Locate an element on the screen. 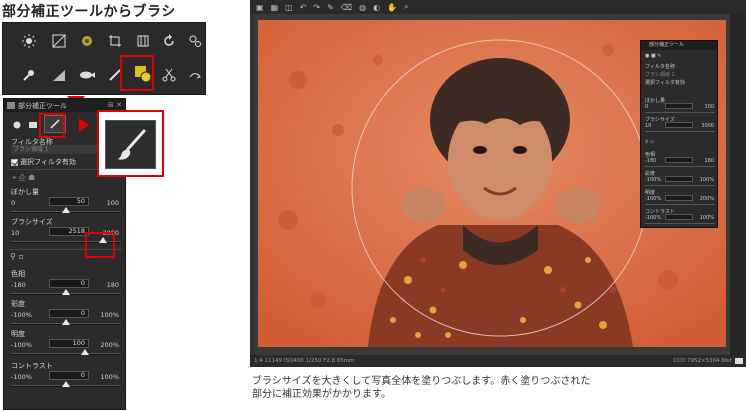 The width and height of the screenshot is (746, 411). mini-tool-row: ● ■ ✎ is located at coordinates (653, 56).